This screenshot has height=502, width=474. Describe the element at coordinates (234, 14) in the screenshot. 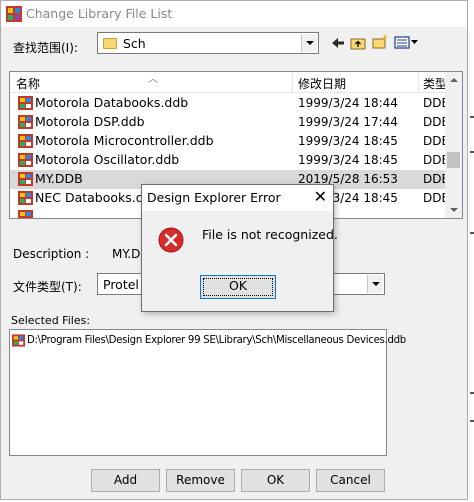

I see `title-bar: Change Library File List` at that location.